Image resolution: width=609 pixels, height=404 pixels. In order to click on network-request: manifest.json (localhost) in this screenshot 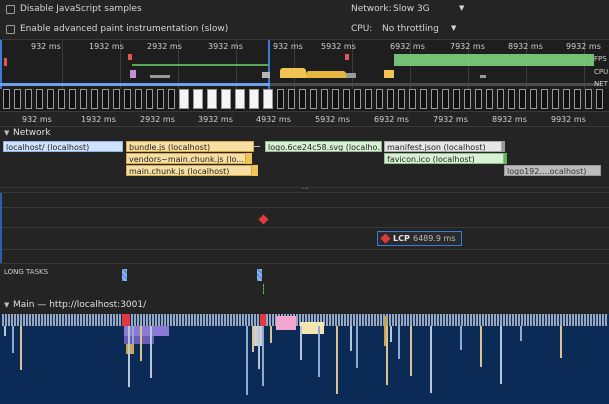, I will do `click(443, 146)`.